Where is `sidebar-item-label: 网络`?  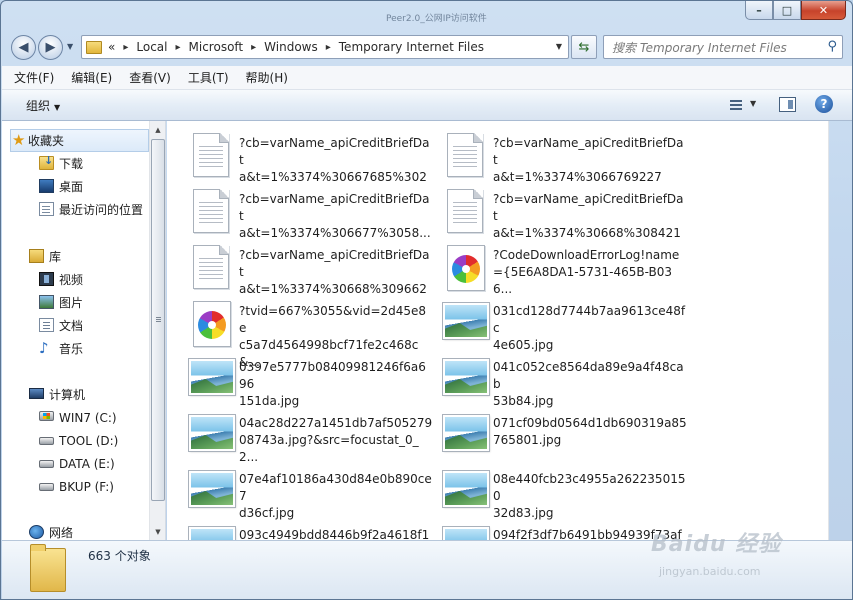 sidebar-item-label: 网络 is located at coordinates (61, 533).